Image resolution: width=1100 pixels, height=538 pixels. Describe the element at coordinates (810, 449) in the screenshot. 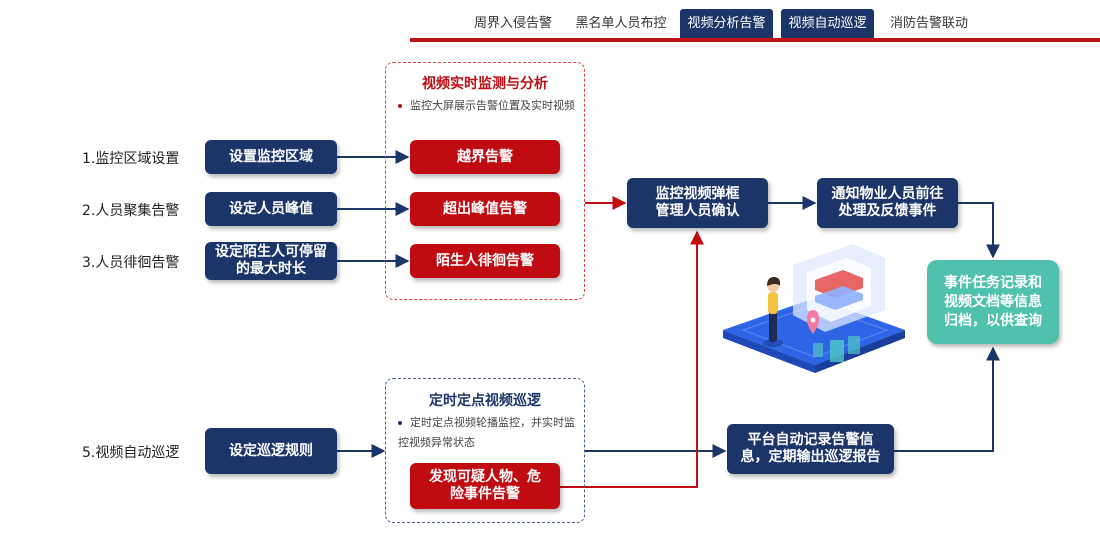

I see `auto-record-report-box: 平台自动记录告警信息，定期输出巡逻报告` at that location.